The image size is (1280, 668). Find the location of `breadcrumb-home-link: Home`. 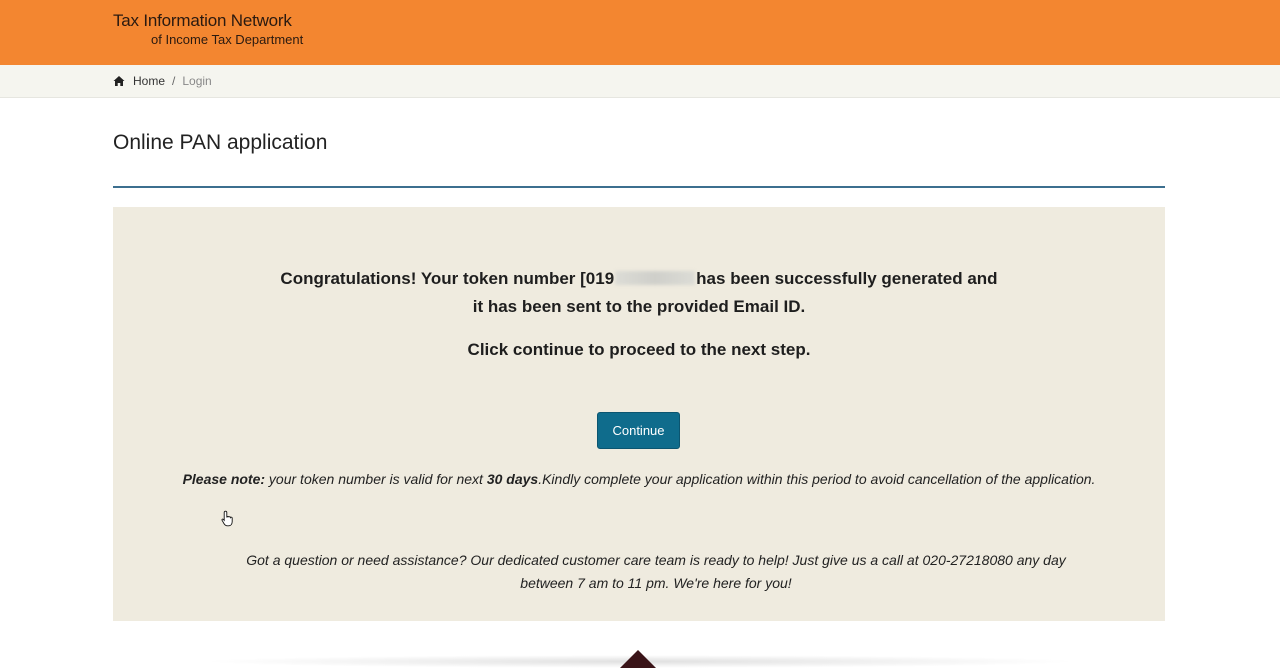

breadcrumb-home-link: Home is located at coordinates (149, 81).